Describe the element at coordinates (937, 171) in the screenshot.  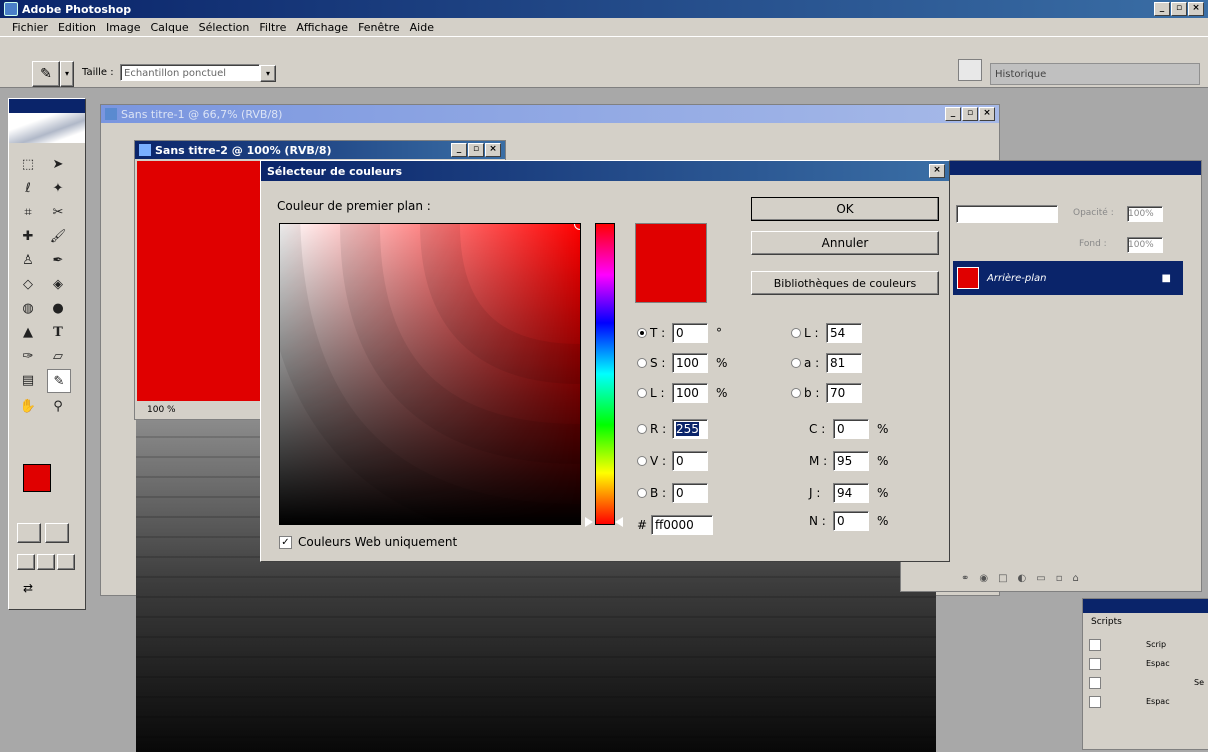
I see `dialog-close-button: ×` at that location.